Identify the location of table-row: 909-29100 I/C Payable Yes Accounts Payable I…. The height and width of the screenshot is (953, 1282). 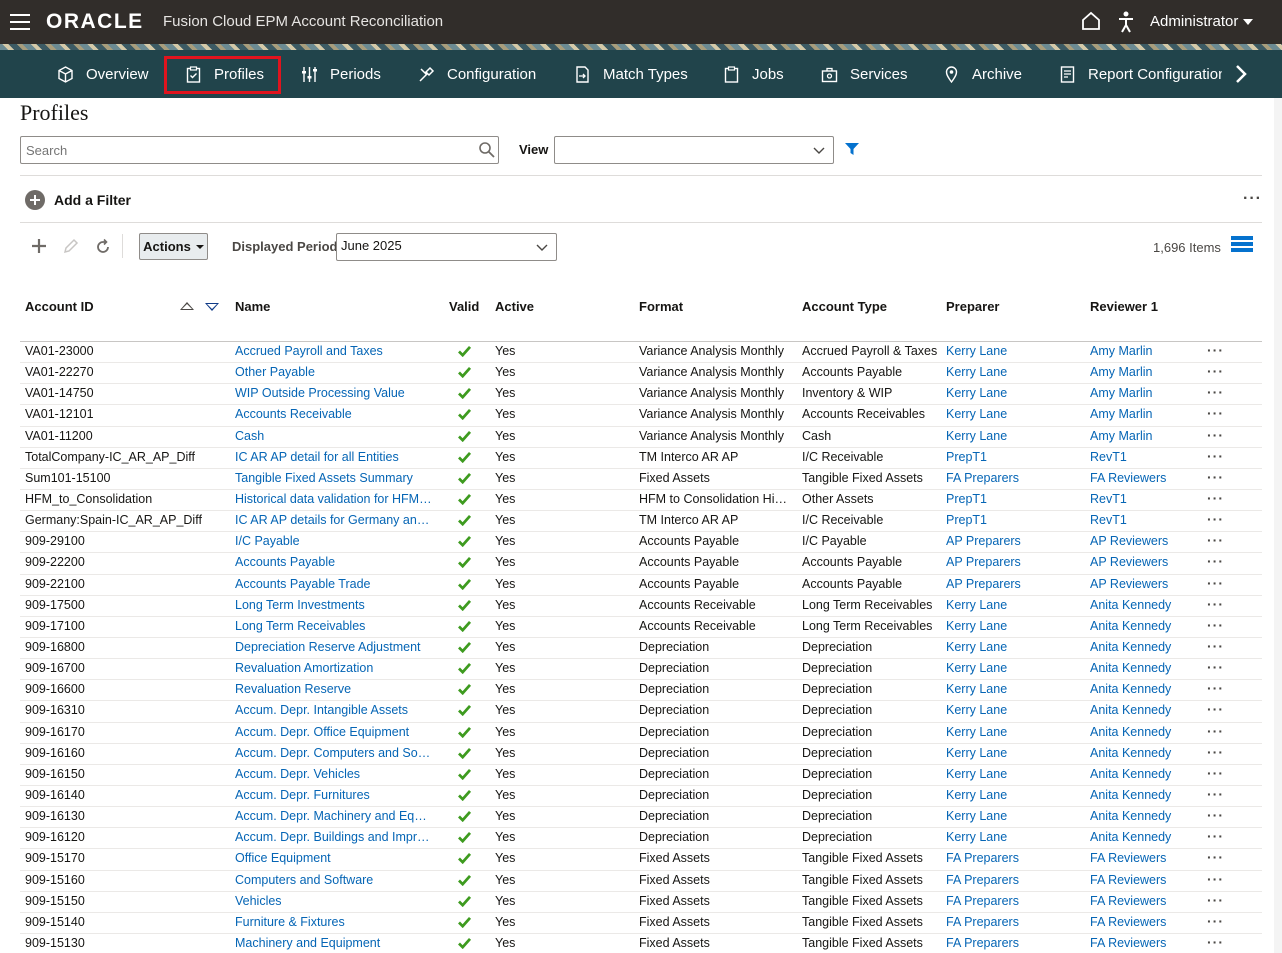
(641, 543).